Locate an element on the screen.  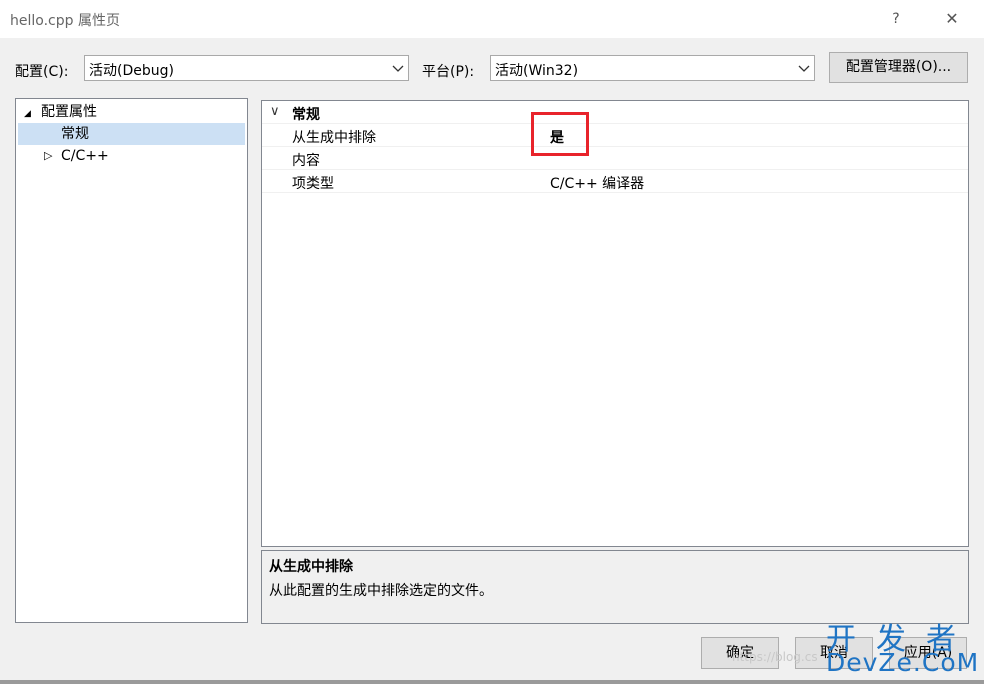
description-title: 从生成中排除 is located at coordinates (311, 567).